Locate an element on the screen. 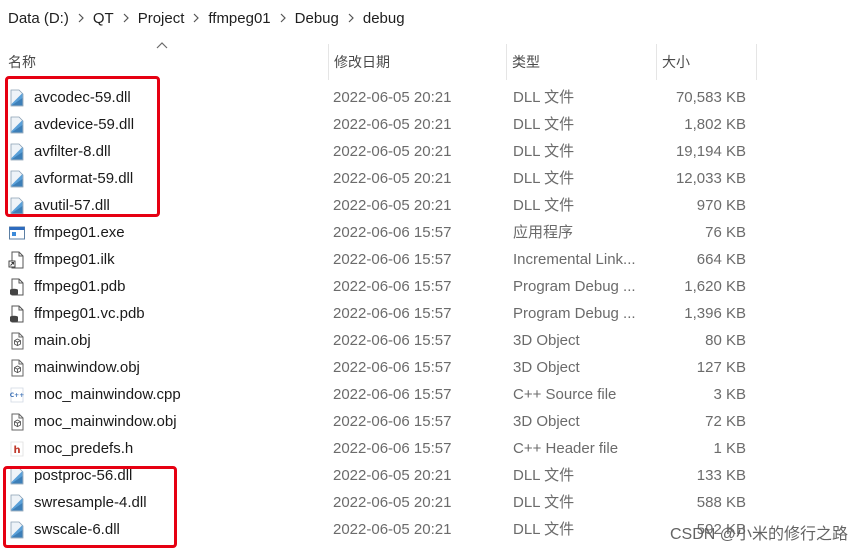 Image resolution: width=864 pixels, height=554 pixels. file-name-cell: mainwindow.obj is located at coordinates (168, 367).